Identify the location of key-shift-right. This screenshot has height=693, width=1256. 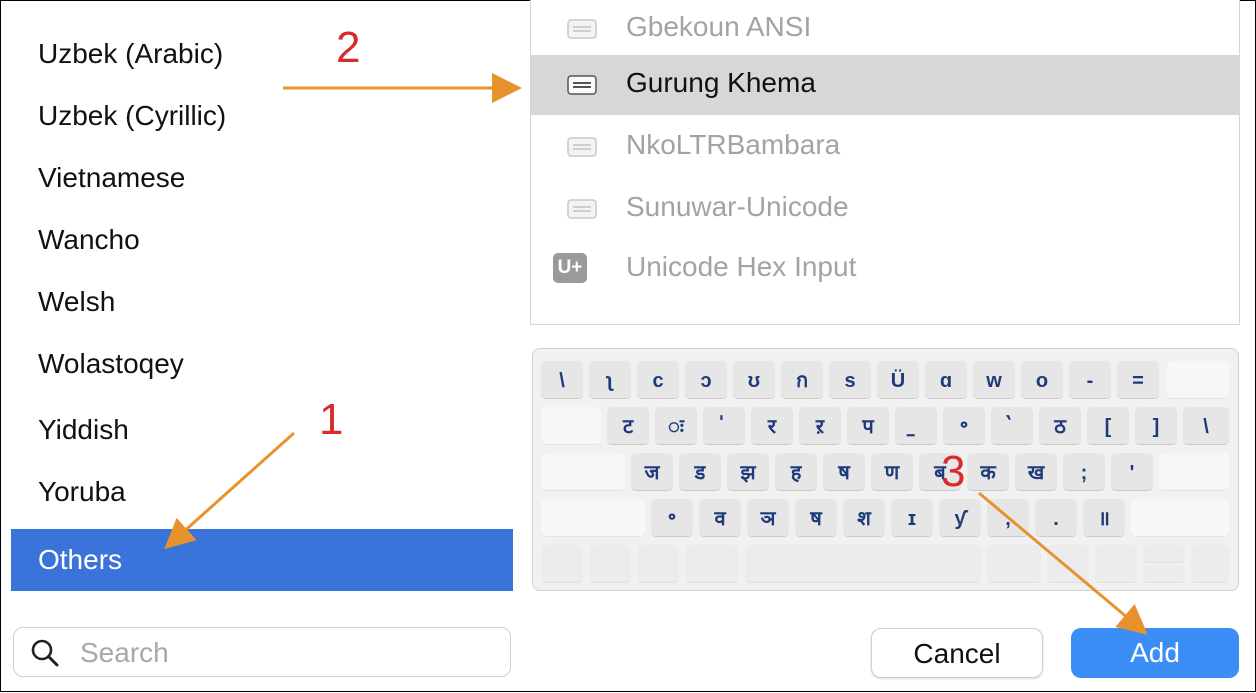
(1180, 518).